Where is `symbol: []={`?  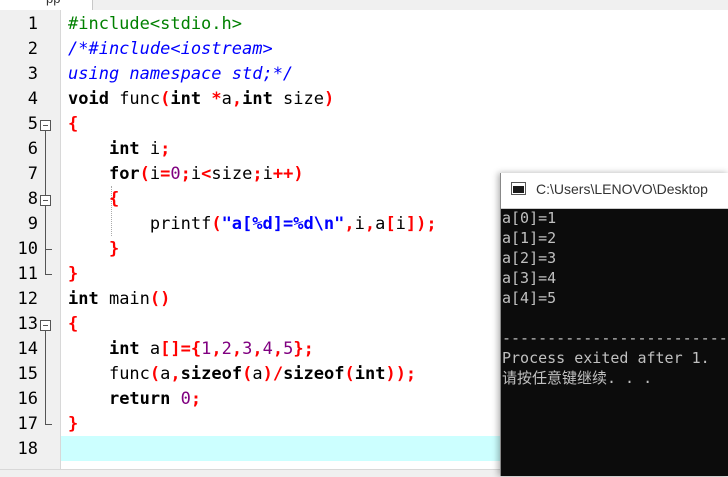
symbol: []={ is located at coordinates (181, 349).